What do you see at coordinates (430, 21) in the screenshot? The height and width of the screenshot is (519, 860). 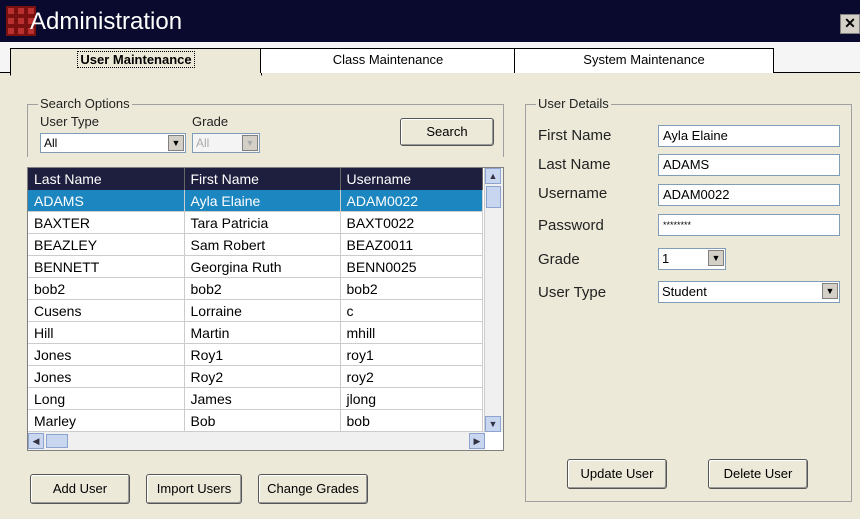 I see `title-bar: Administration ✕` at bounding box center [430, 21].